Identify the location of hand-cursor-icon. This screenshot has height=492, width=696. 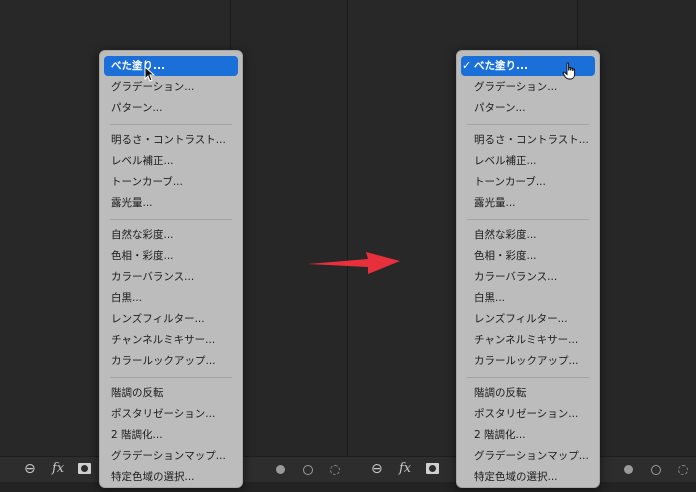
(569, 71).